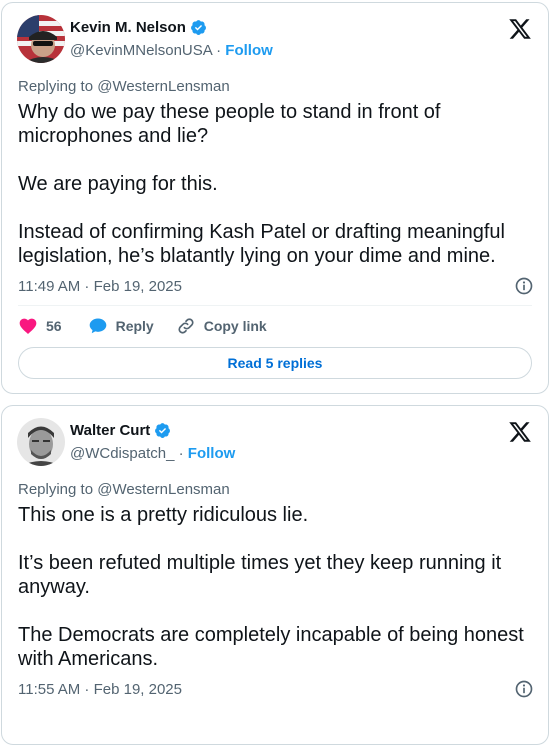  What do you see at coordinates (97, 326) in the screenshot?
I see `reply-bubble-icon` at bounding box center [97, 326].